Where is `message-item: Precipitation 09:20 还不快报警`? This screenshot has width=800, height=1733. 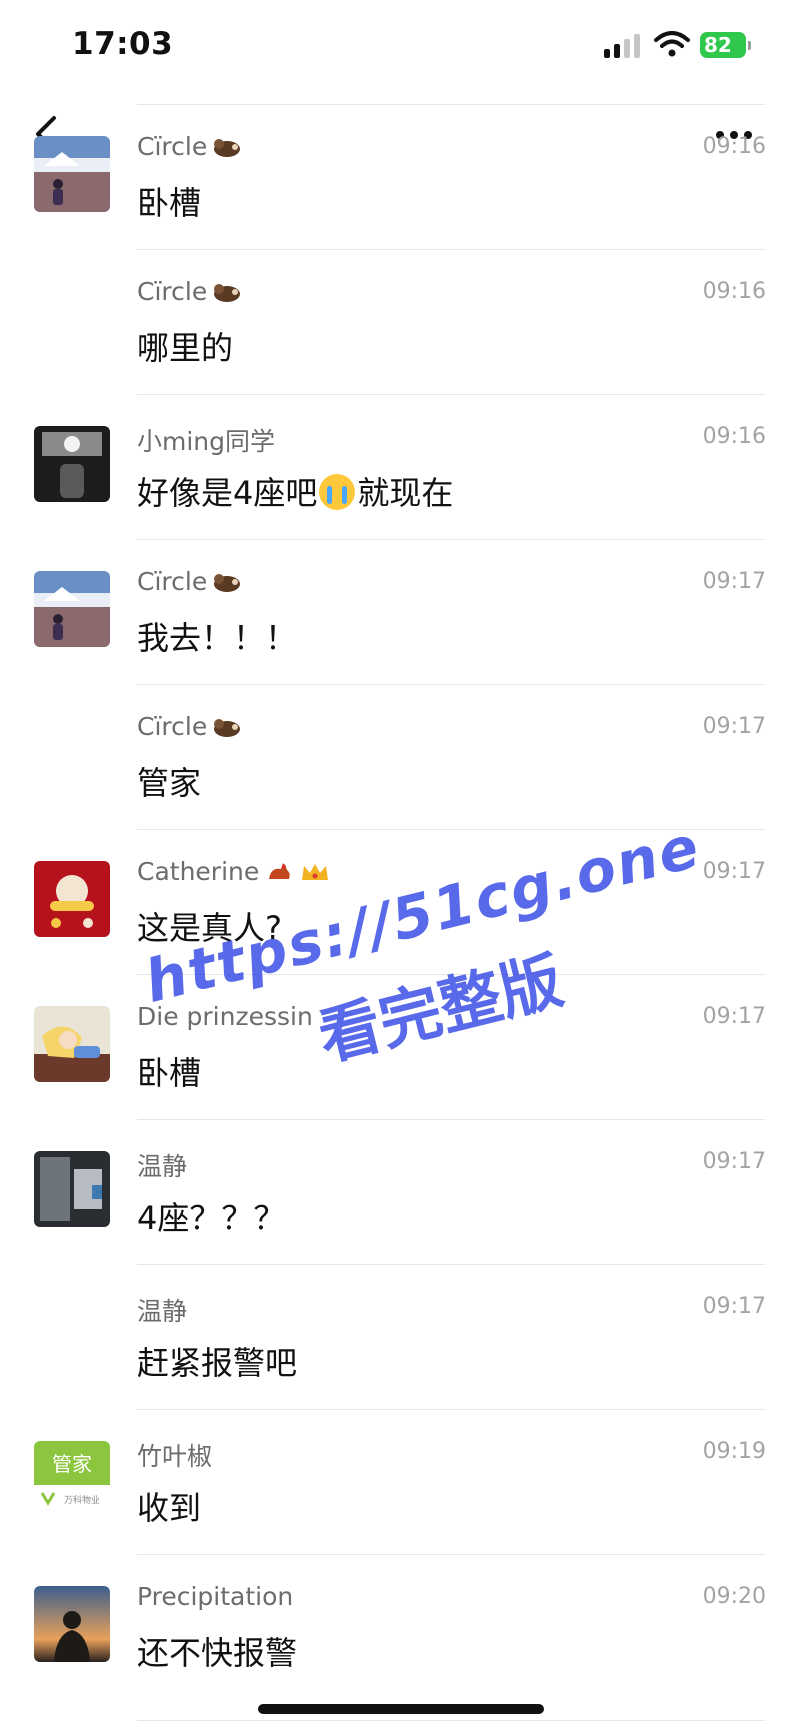 message-item: Precipitation 09:20 还不快报警 is located at coordinates (400, 1626).